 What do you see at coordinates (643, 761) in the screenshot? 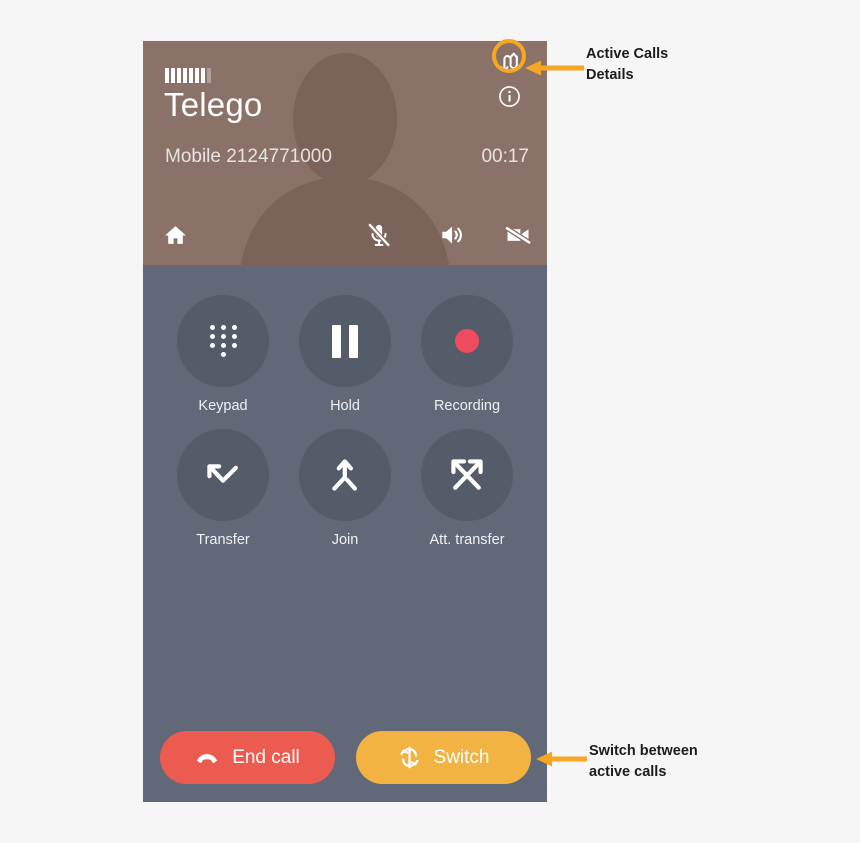
I see `annotation-bottom-label: Switch between active calls` at bounding box center [643, 761].